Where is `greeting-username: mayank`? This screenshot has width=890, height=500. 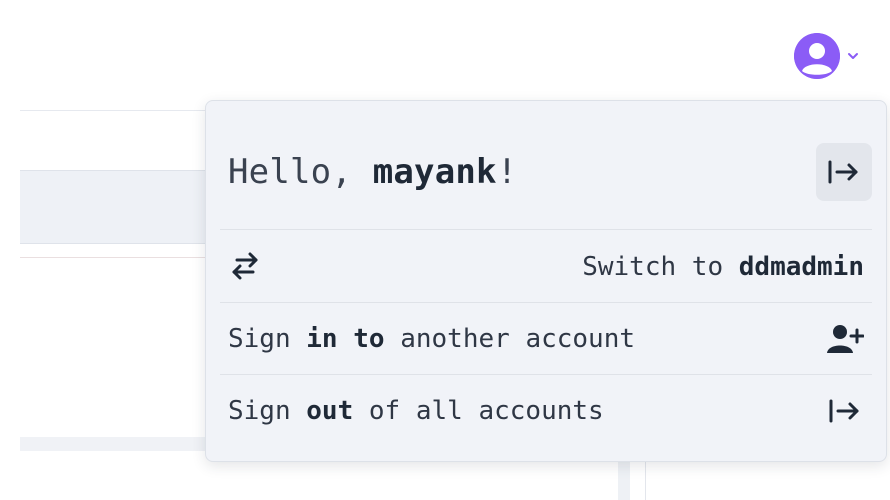
greeting-username: mayank is located at coordinates (434, 172).